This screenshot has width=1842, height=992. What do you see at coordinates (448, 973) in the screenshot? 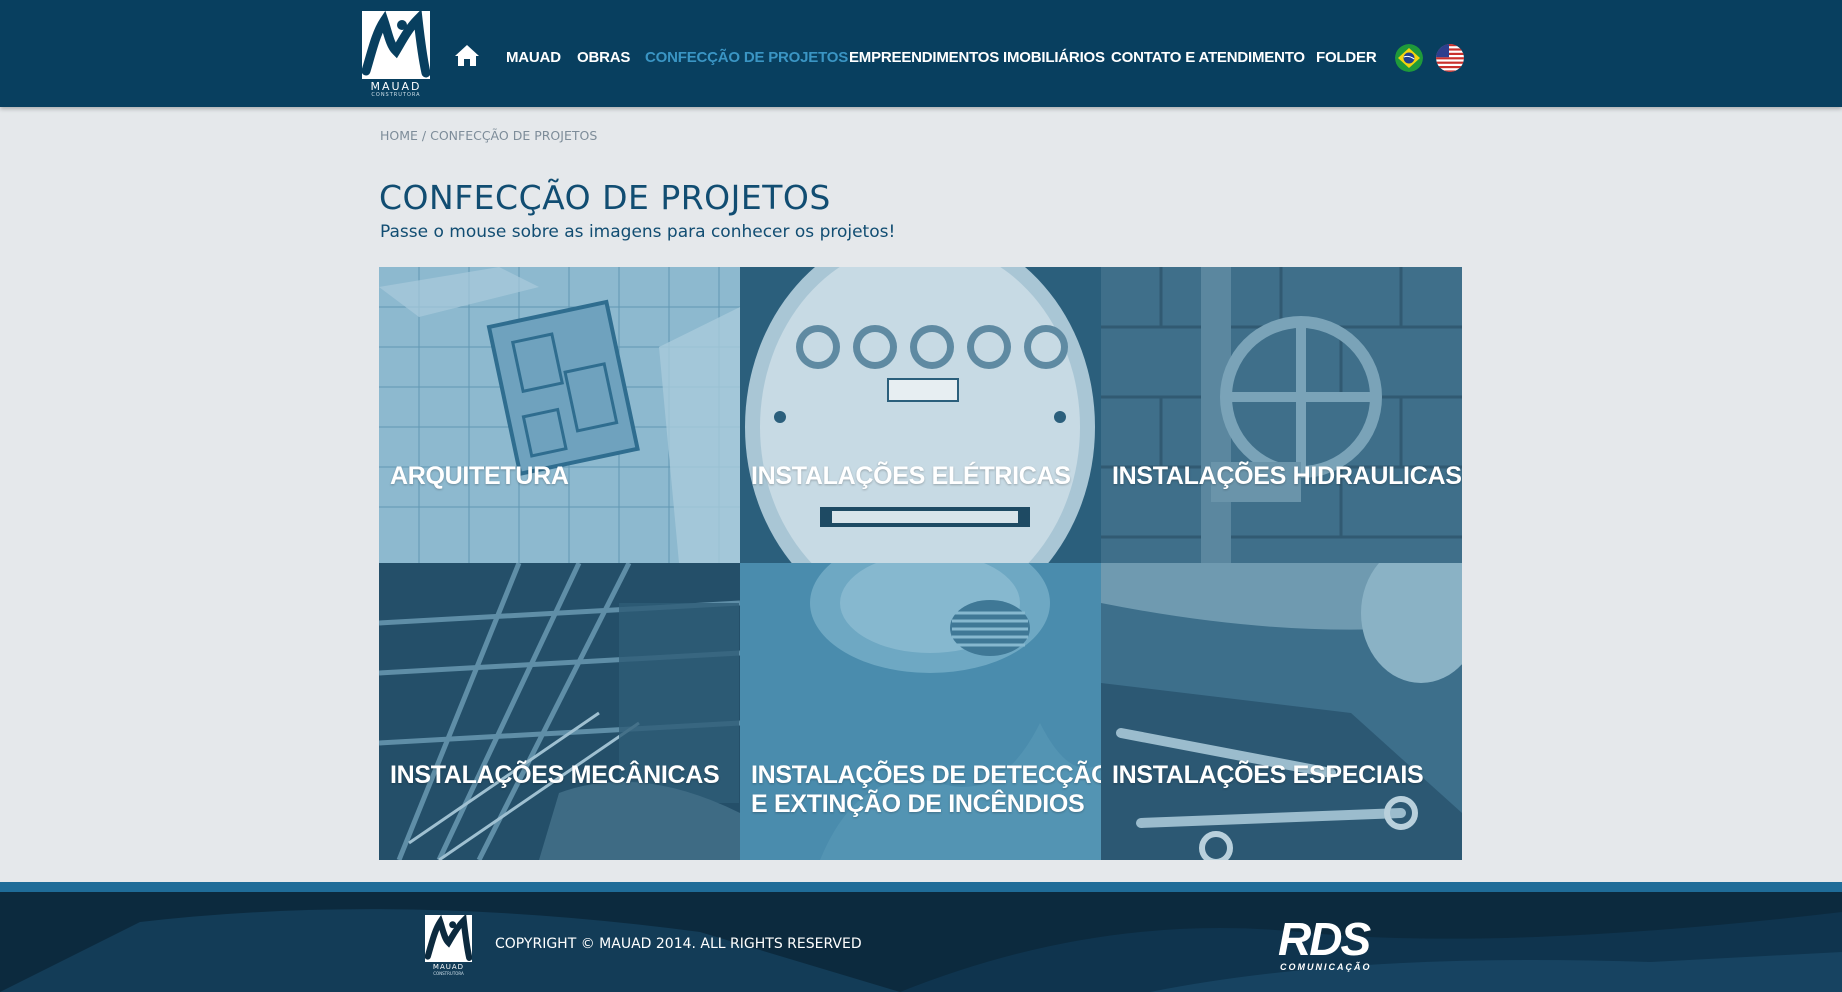
I see `footer-logo-subtitle: CONSTRUTORA` at bounding box center [448, 973].